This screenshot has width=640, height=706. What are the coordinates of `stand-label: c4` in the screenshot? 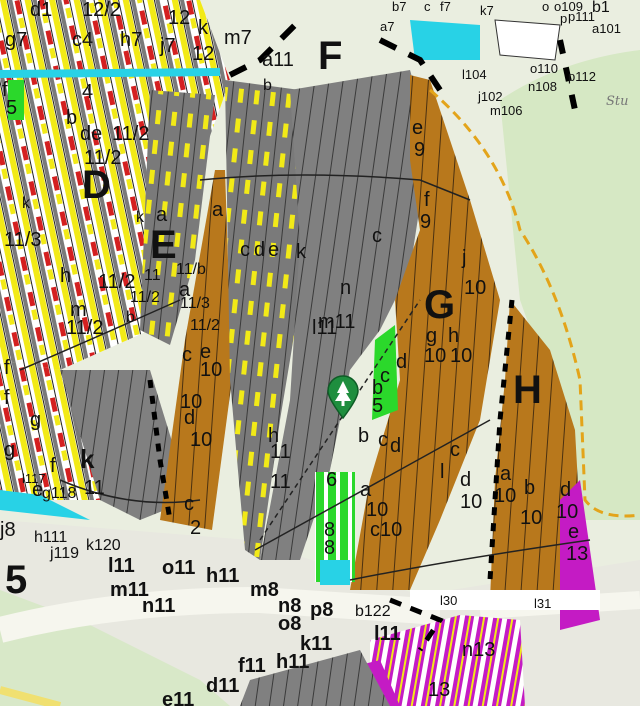 It's located at (83, 40).